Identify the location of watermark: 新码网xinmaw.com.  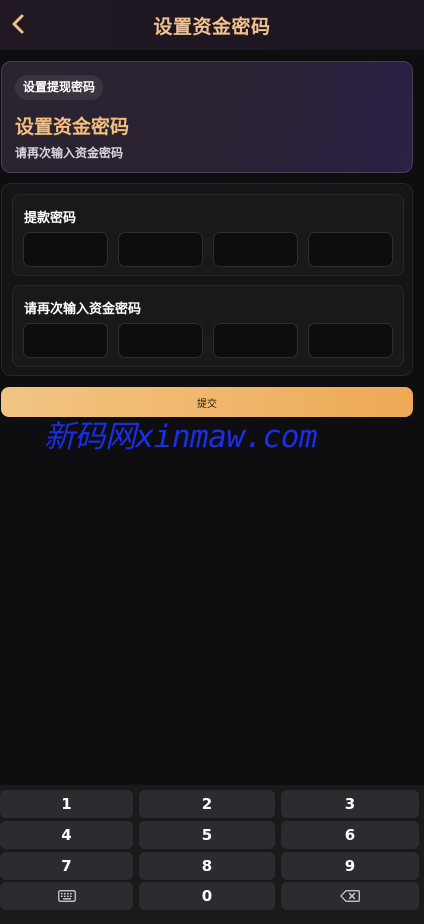
(181, 437).